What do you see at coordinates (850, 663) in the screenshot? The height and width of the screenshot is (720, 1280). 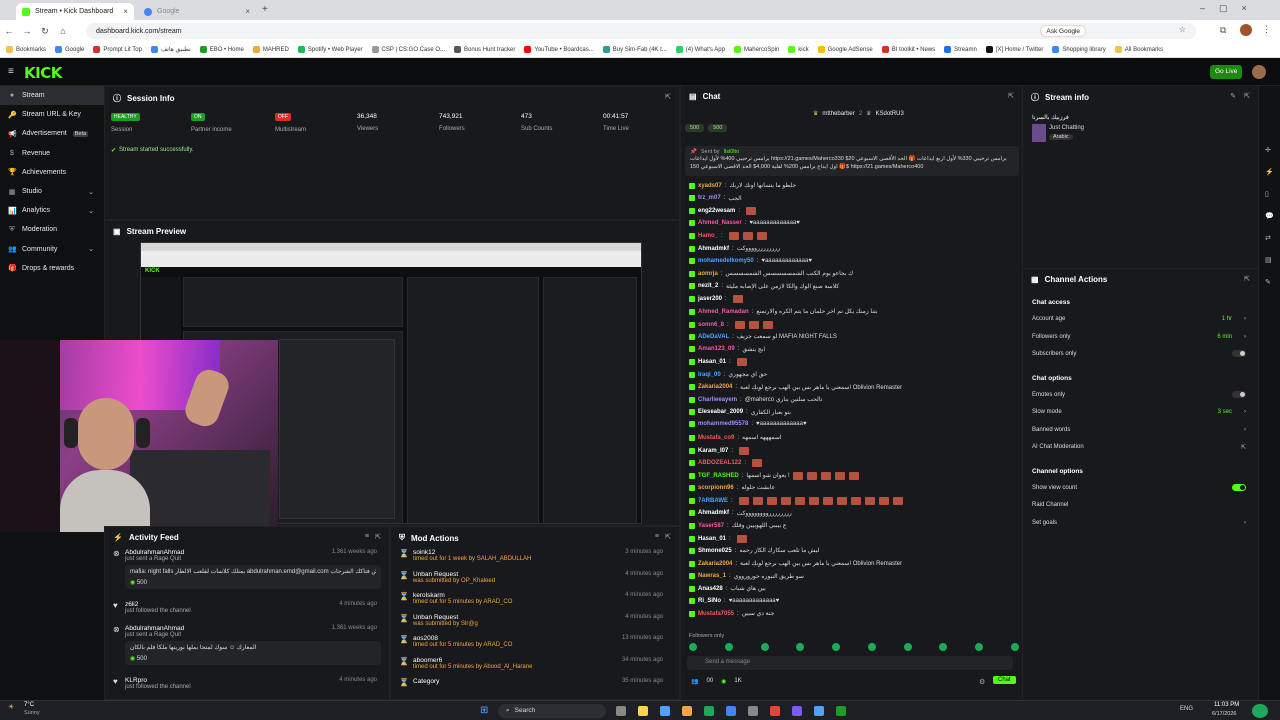 I see `chat-input: Send a message` at bounding box center [850, 663].